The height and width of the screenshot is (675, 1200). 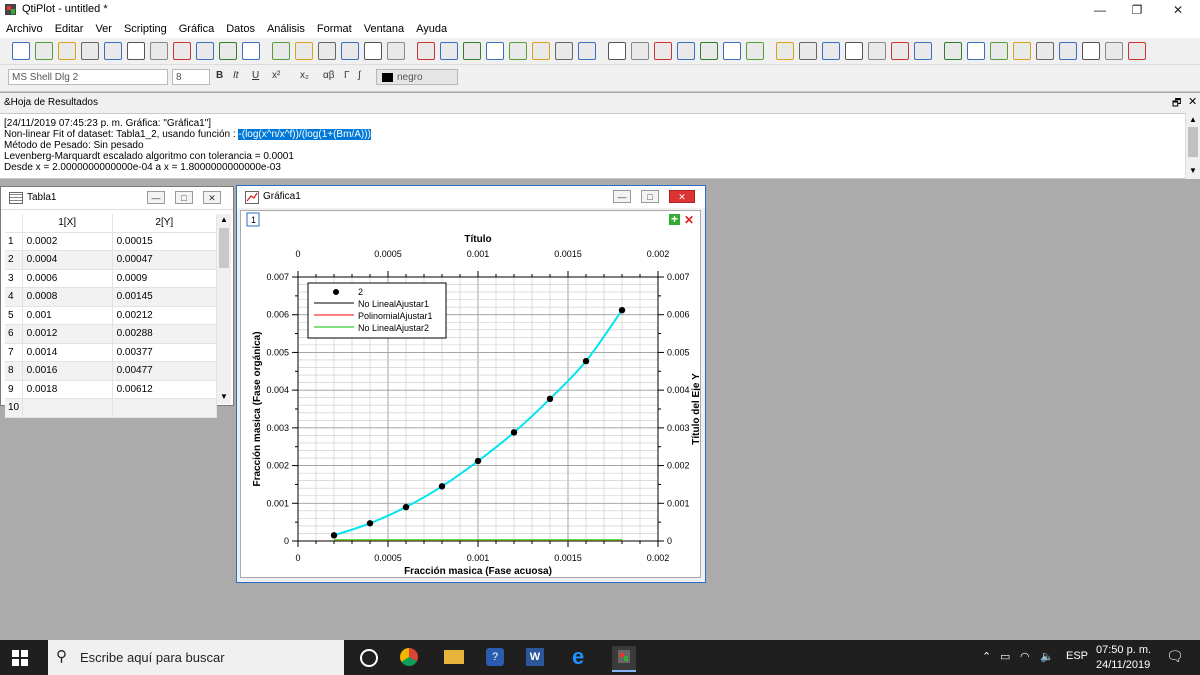 What do you see at coordinates (67, 408) in the screenshot?
I see `table-cell` at bounding box center [67, 408].